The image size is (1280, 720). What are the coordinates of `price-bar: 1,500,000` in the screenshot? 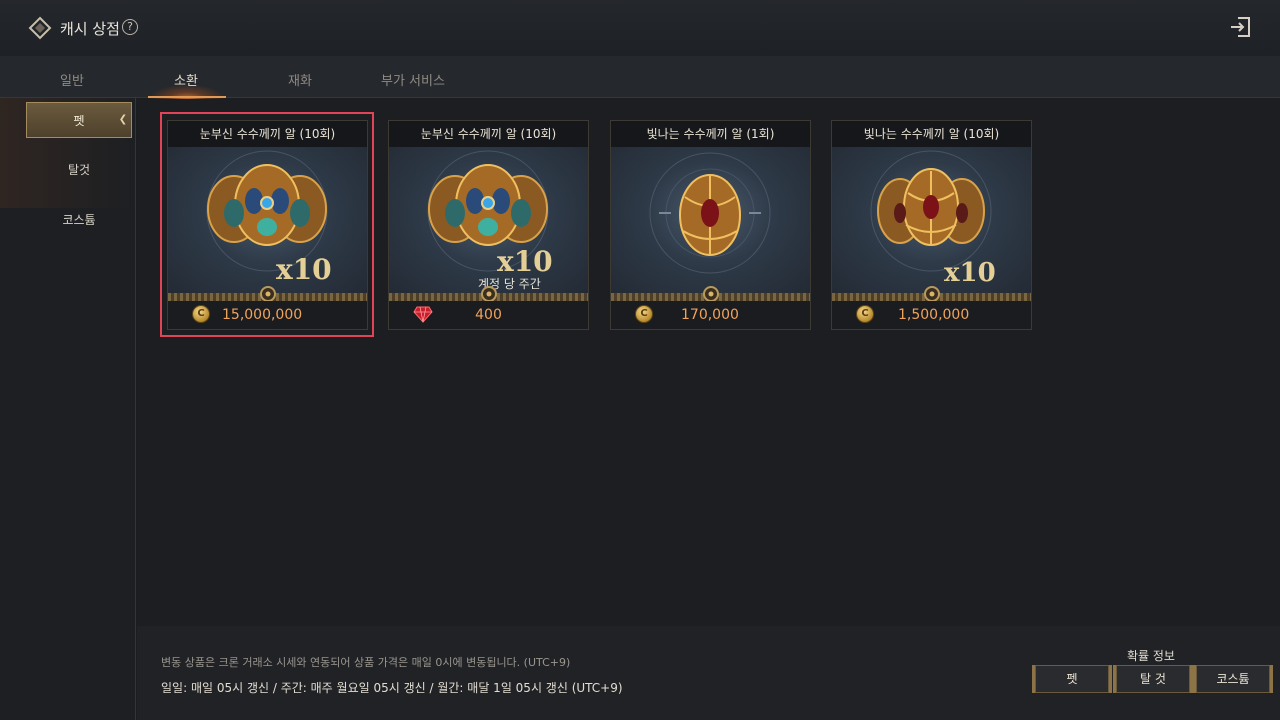 It's located at (931, 315).